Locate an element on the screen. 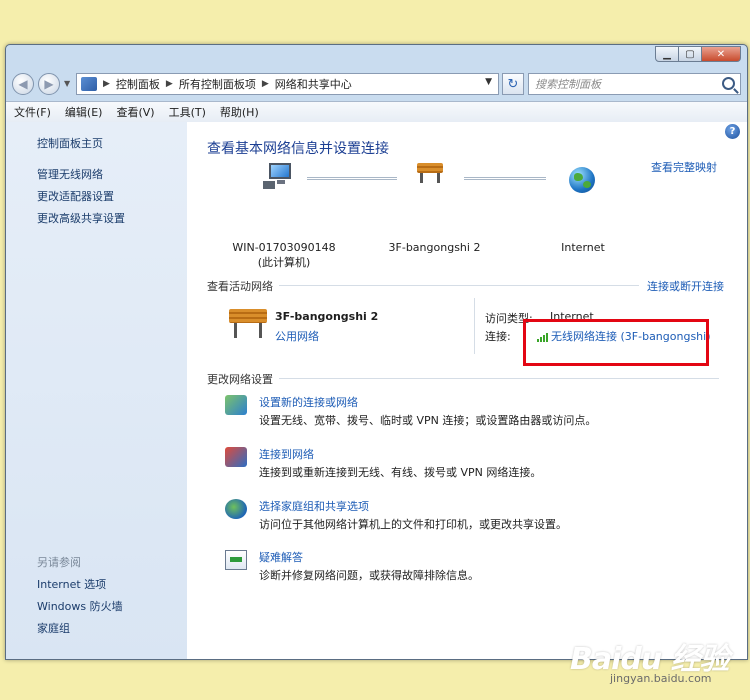 The height and width of the screenshot is (700, 750). homegroup-link: 选择家庭组和共享选项 is located at coordinates (314, 506).